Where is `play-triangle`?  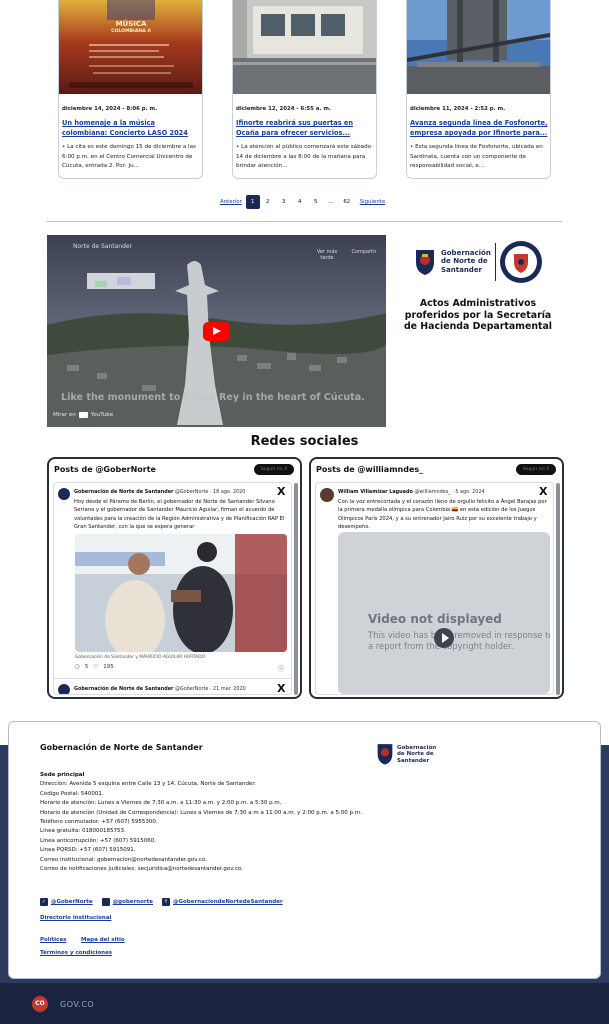
play-triangle is located at coordinates (445, 638).